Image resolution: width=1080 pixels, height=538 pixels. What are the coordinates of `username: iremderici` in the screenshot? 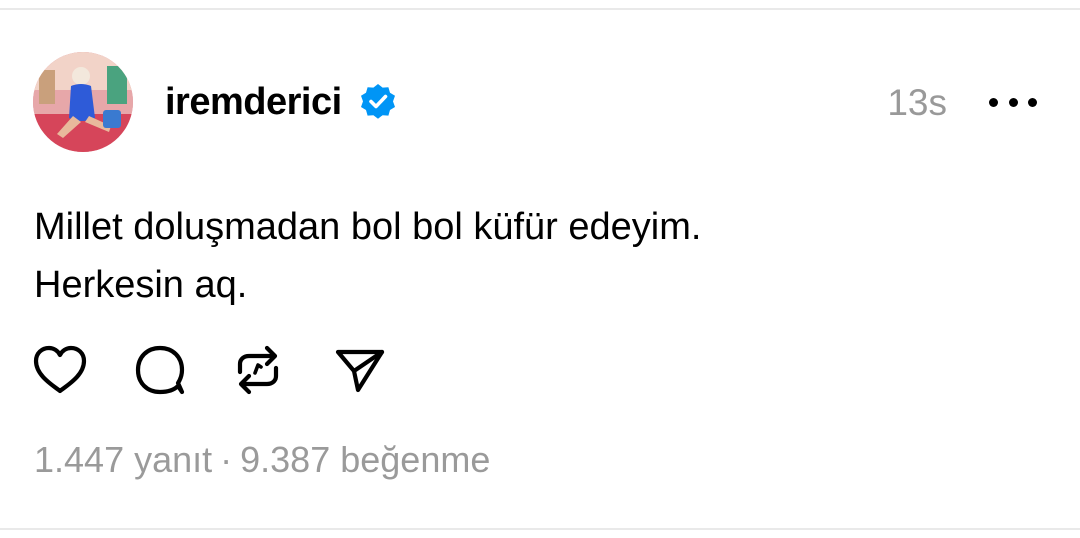 It's located at (253, 102).